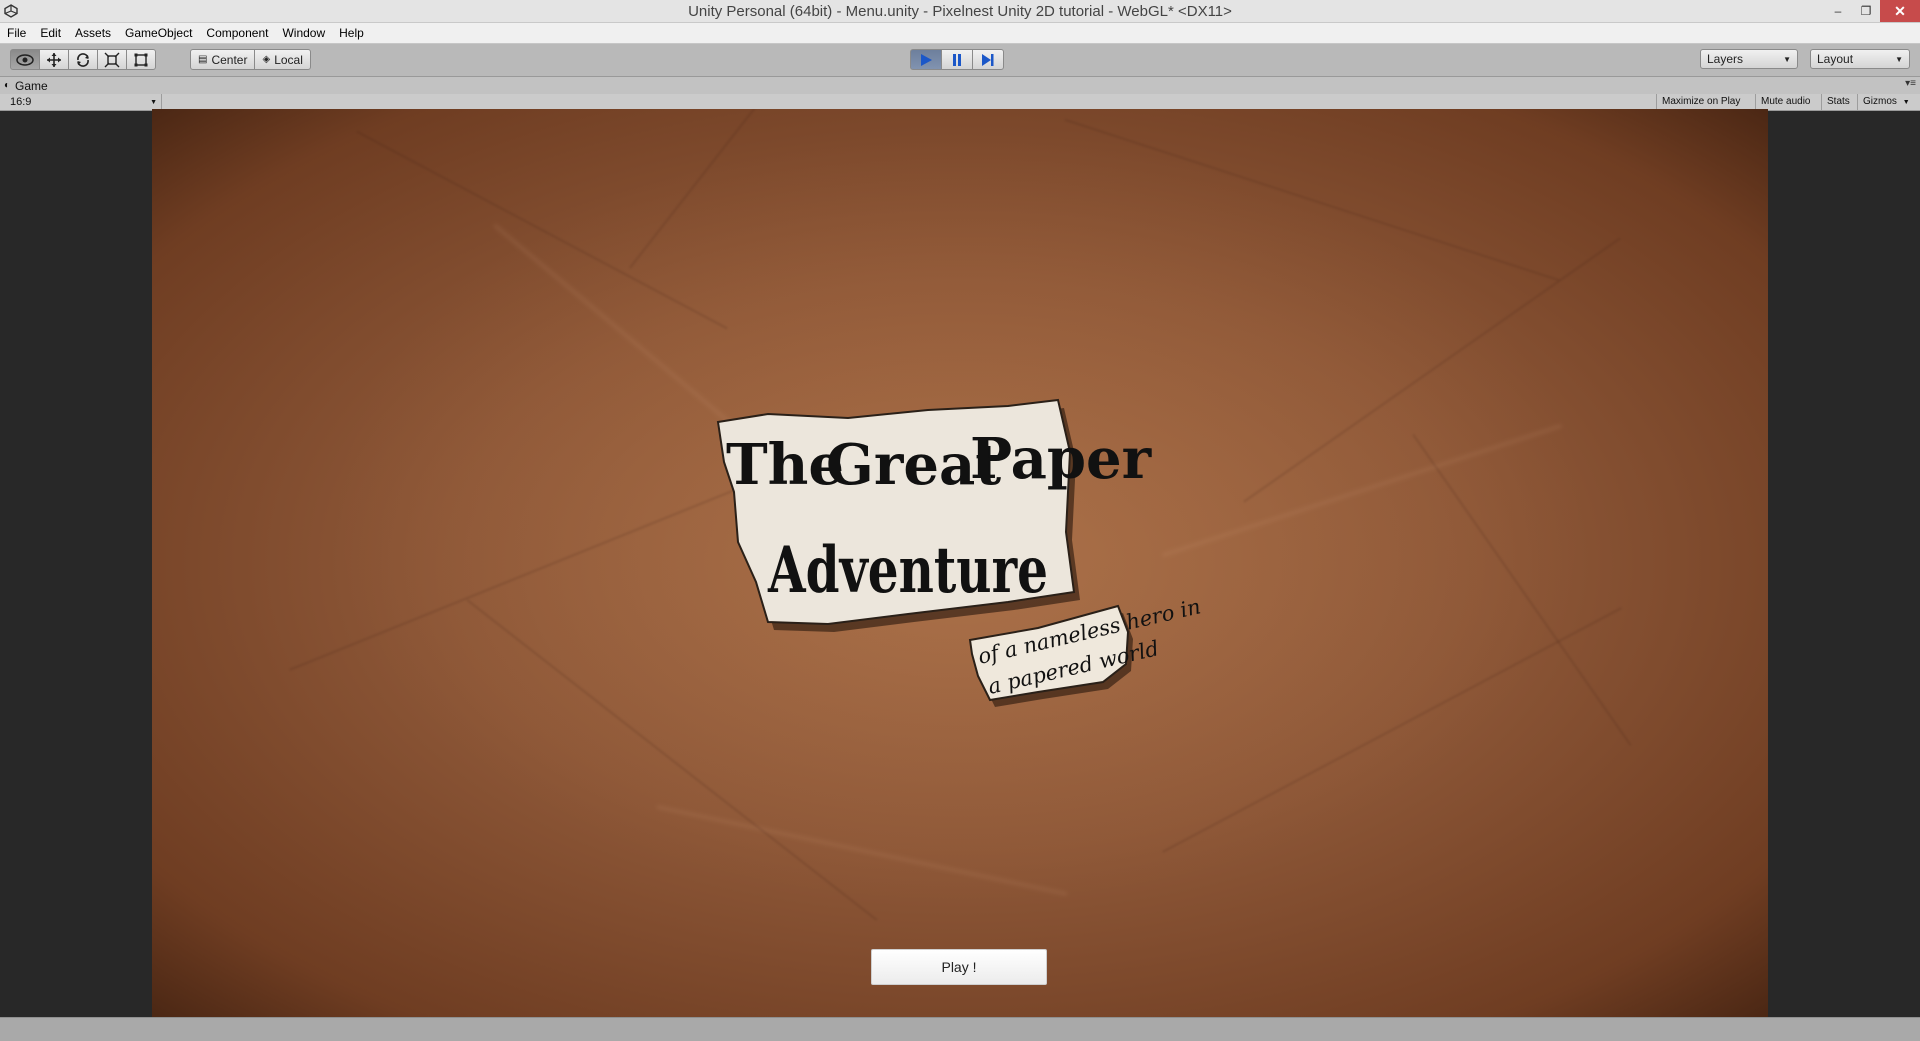  I want to click on transform-tools, so click(83, 59).